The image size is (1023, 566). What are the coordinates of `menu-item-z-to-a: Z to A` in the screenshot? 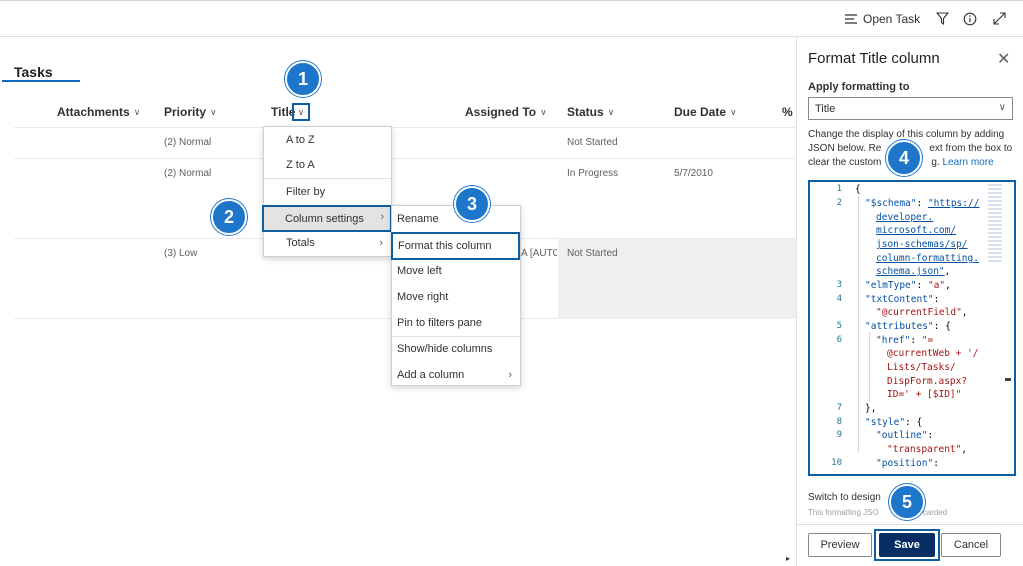 It's located at (327, 165).